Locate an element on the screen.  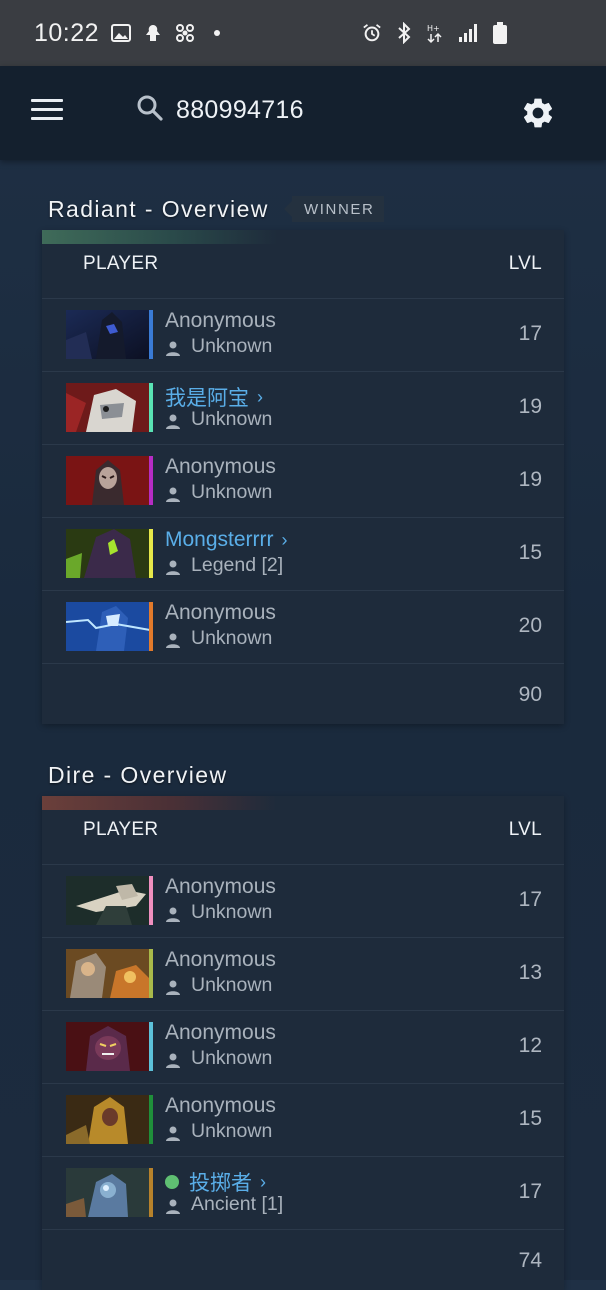
player-row: Anonymous Unknown 20 is located at coordinates (303, 627).